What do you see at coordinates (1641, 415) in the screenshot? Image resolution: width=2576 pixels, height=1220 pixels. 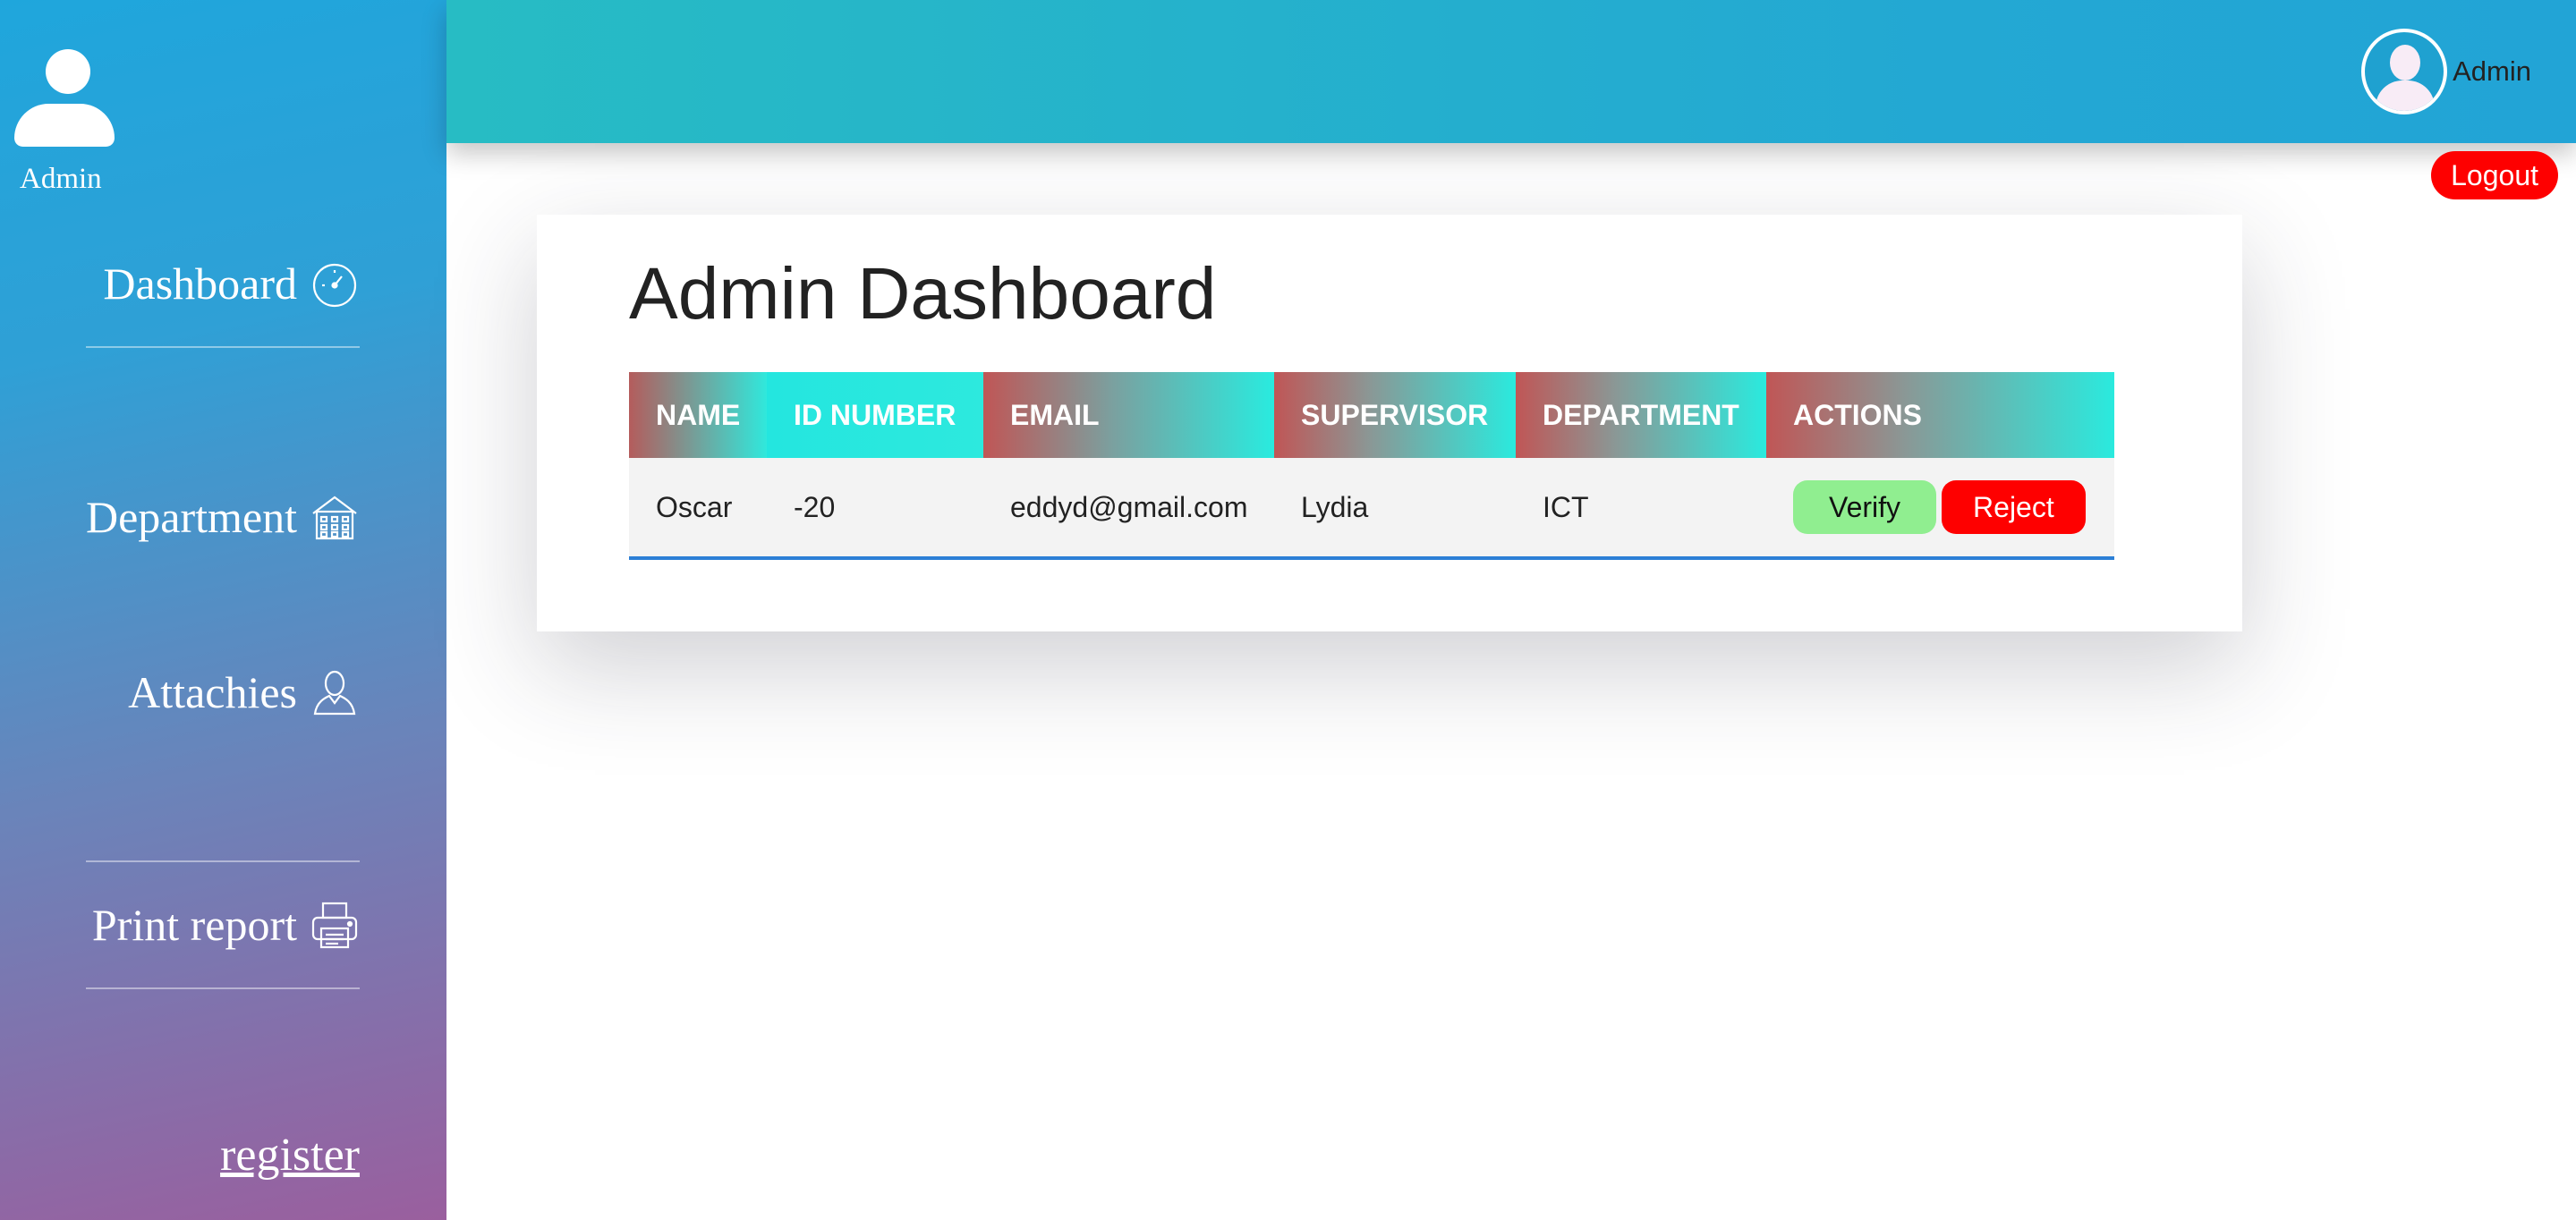 I see `column-header-department: DEPARTMENT` at bounding box center [1641, 415].